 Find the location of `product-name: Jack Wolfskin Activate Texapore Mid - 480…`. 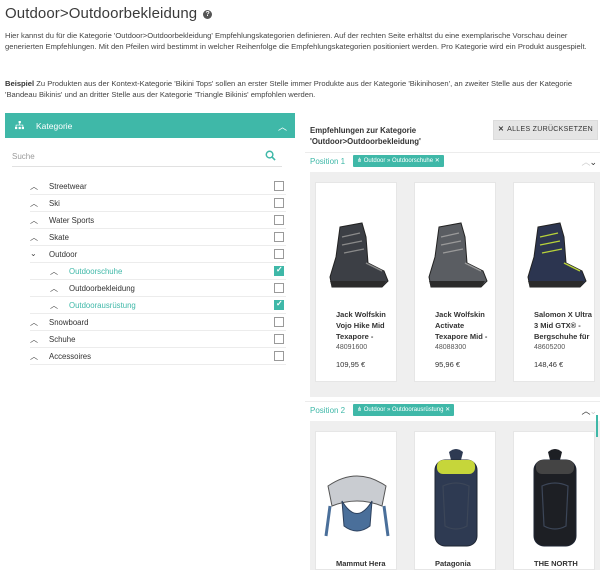

product-name: Jack Wolfskin Activate Texapore Mid - 480… is located at coordinates (465, 331).